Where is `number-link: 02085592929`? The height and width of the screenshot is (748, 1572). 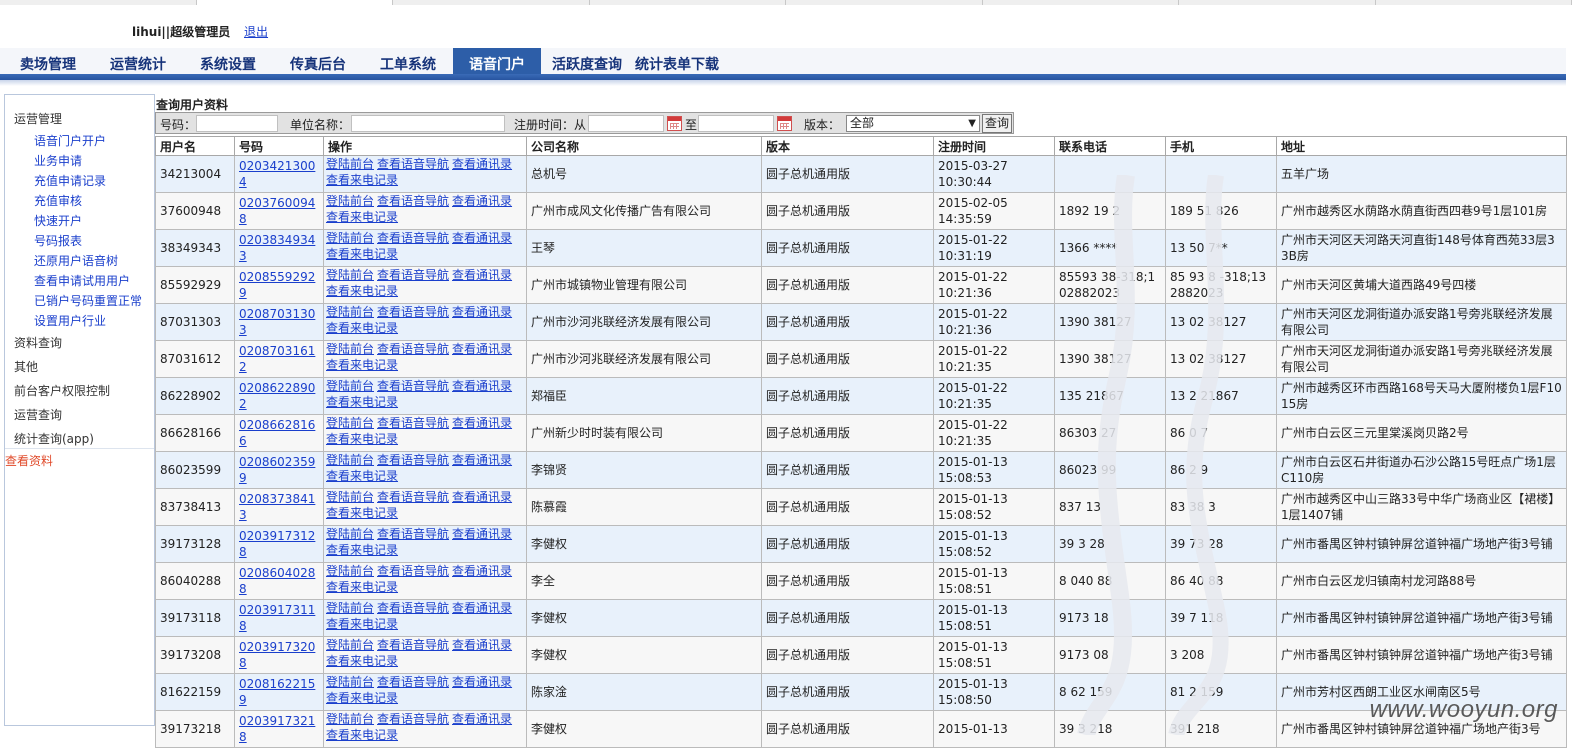
number-link: 02085592929 is located at coordinates (277, 285).